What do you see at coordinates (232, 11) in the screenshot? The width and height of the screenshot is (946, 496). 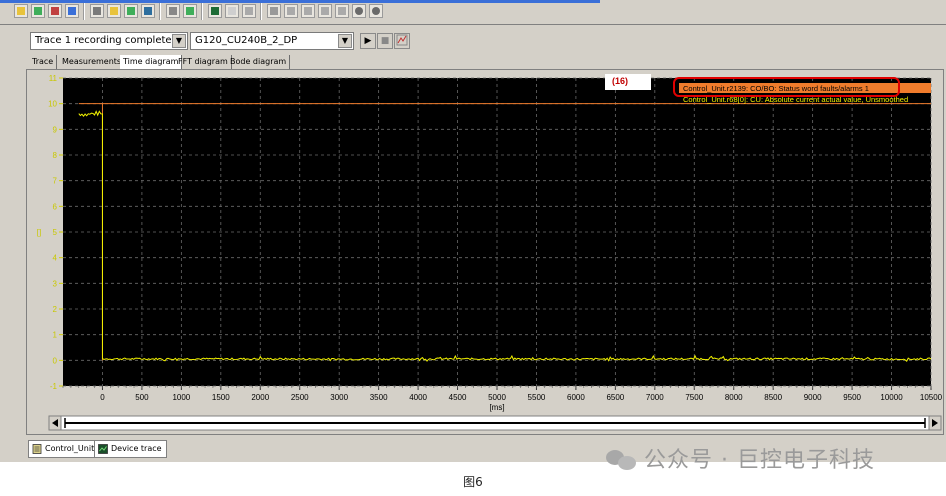 I see `grid-icon` at bounding box center [232, 11].